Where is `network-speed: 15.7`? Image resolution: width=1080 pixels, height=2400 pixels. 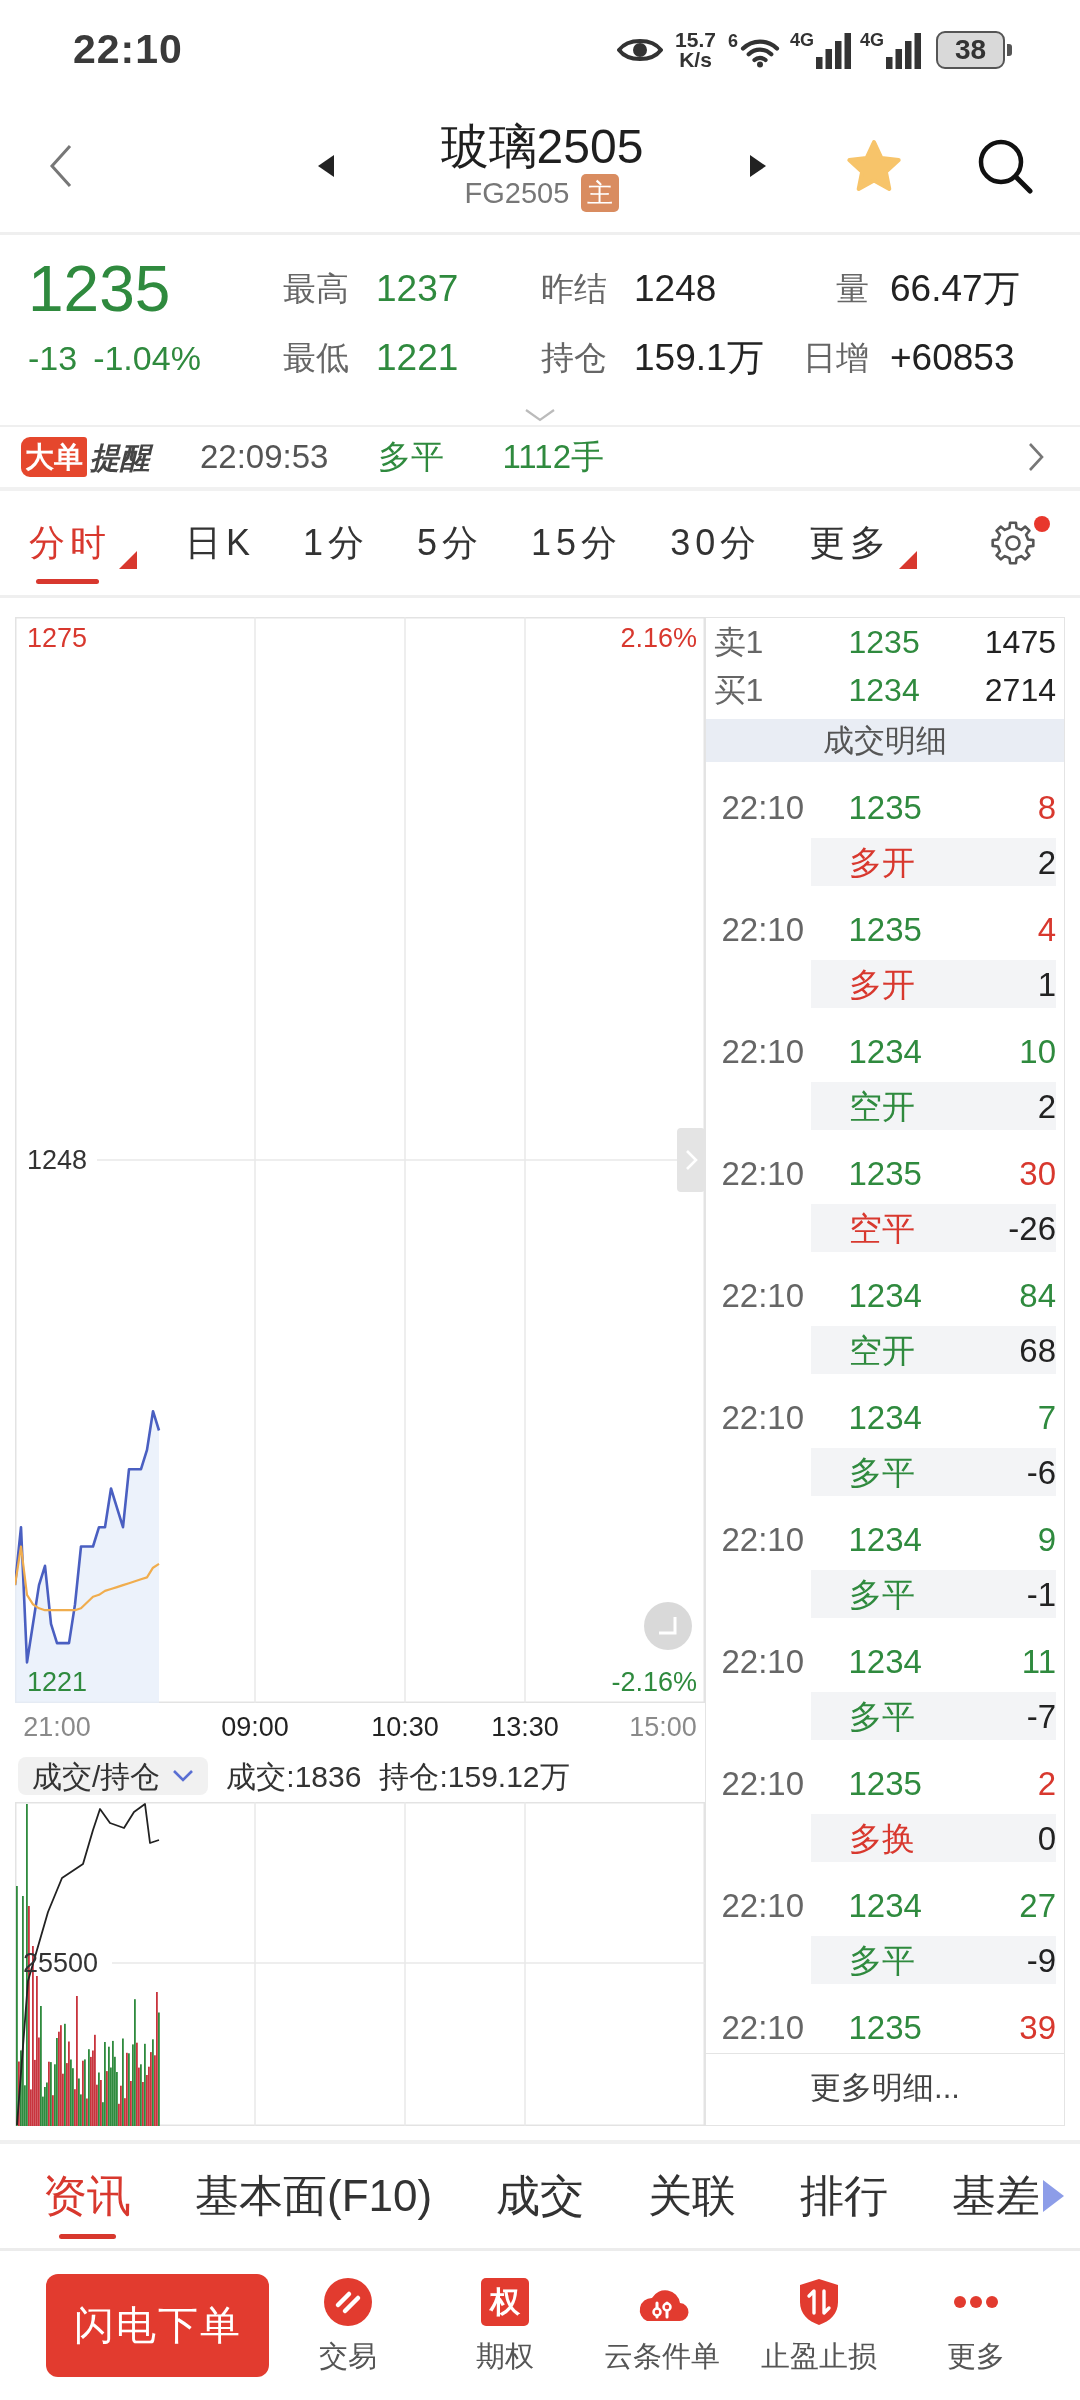 network-speed: 15.7 is located at coordinates (695, 40).